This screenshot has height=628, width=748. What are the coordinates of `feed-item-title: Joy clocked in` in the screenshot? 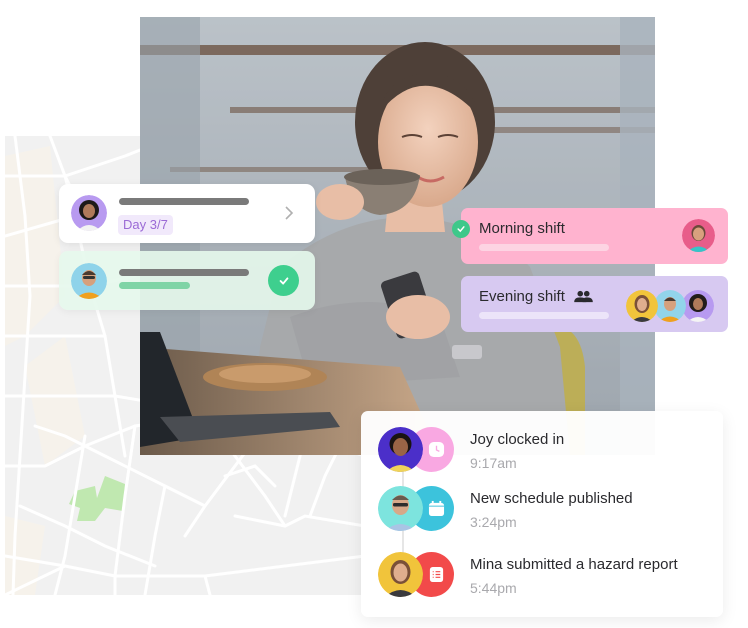 It's located at (517, 439).